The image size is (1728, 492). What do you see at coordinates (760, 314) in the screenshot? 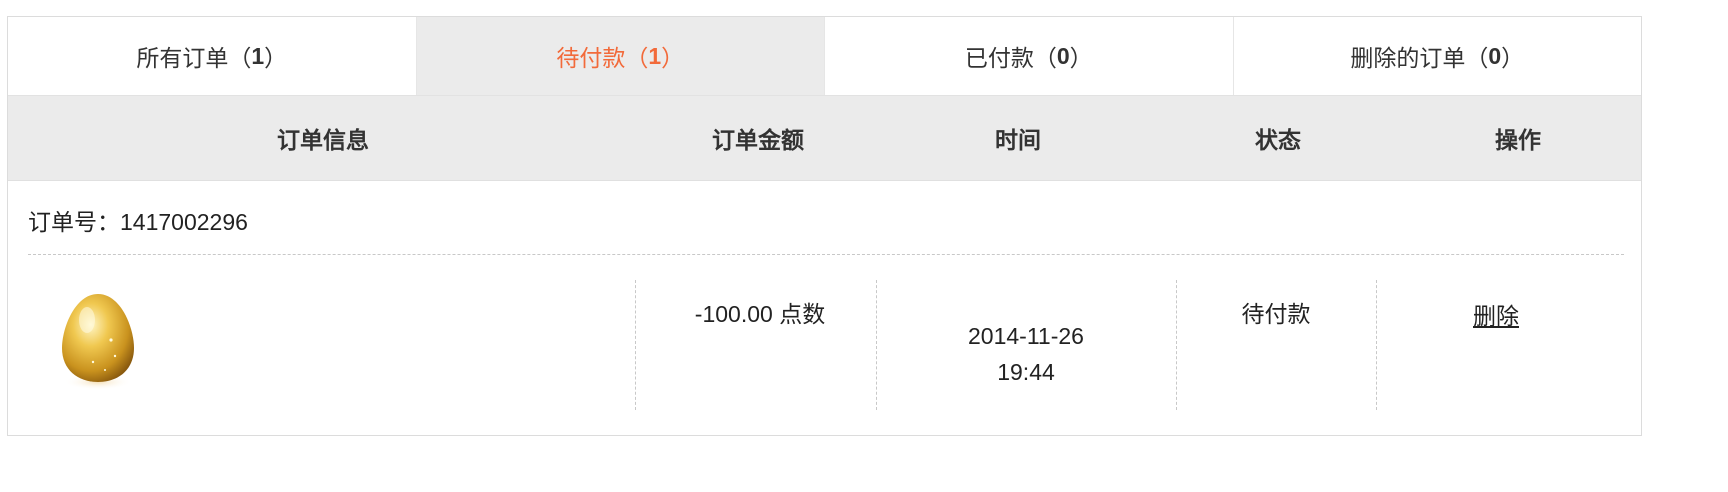
I see `order-amount: -100.00 点数` at bounding box center [760, 314].